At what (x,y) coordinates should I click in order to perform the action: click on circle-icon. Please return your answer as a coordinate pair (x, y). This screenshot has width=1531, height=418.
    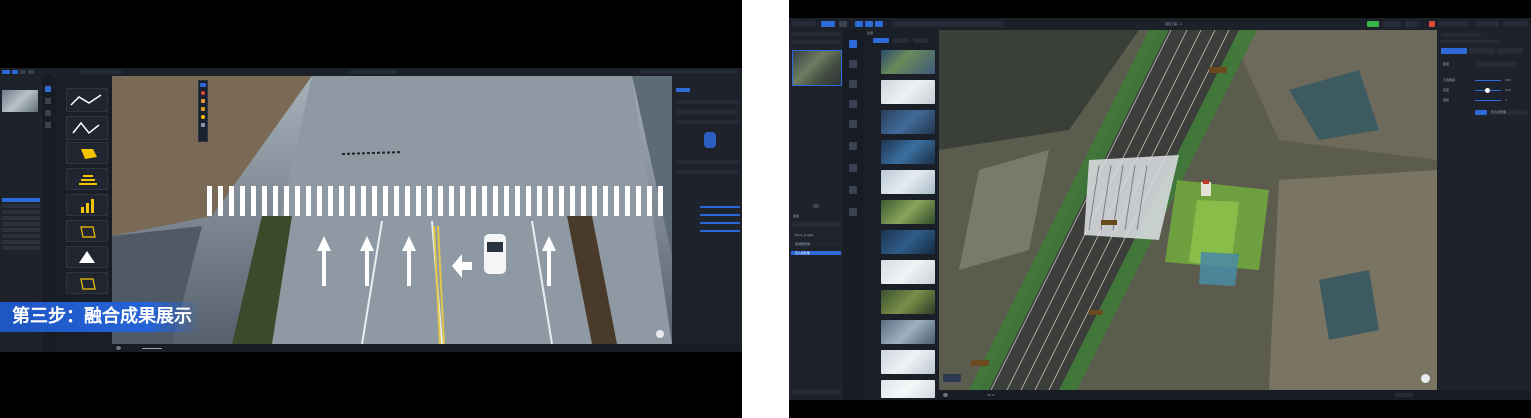
    Looking at the image, I should click on (203, 117).